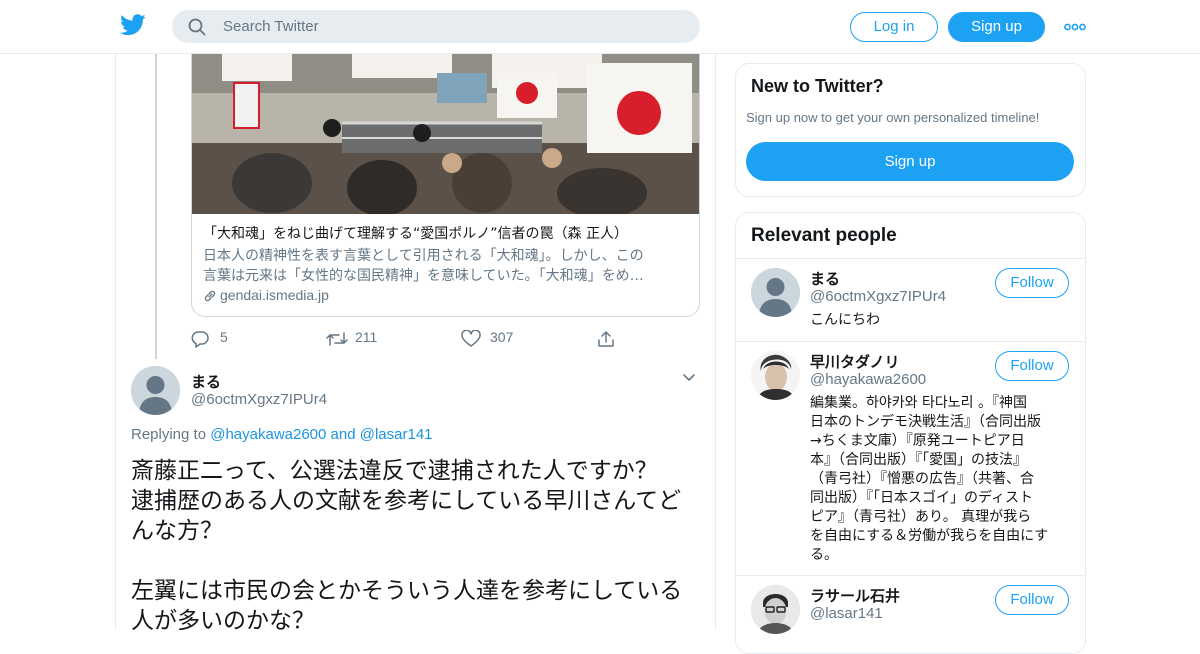  Describe the element at coordinates (824, 235) in the screenshot. I see `module-title: Relevant people` at that location.